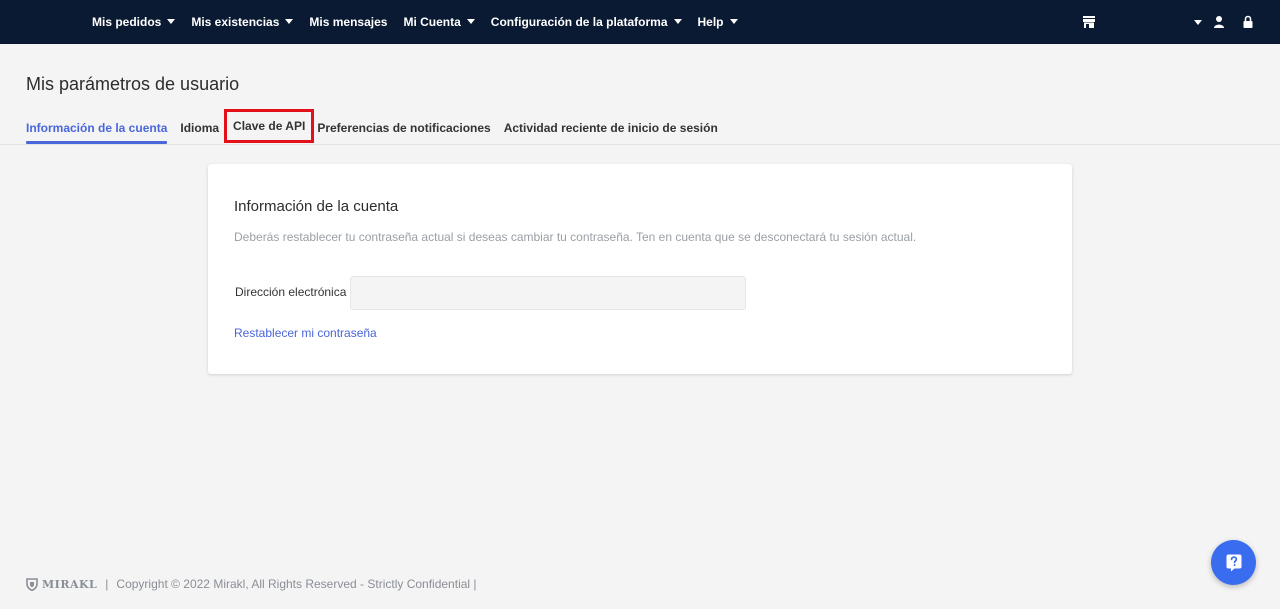 The height and width of the screenshot is (609, 1280). I want to click on nav-item-mis-existencias: Mis existencias, so click(242, 21).